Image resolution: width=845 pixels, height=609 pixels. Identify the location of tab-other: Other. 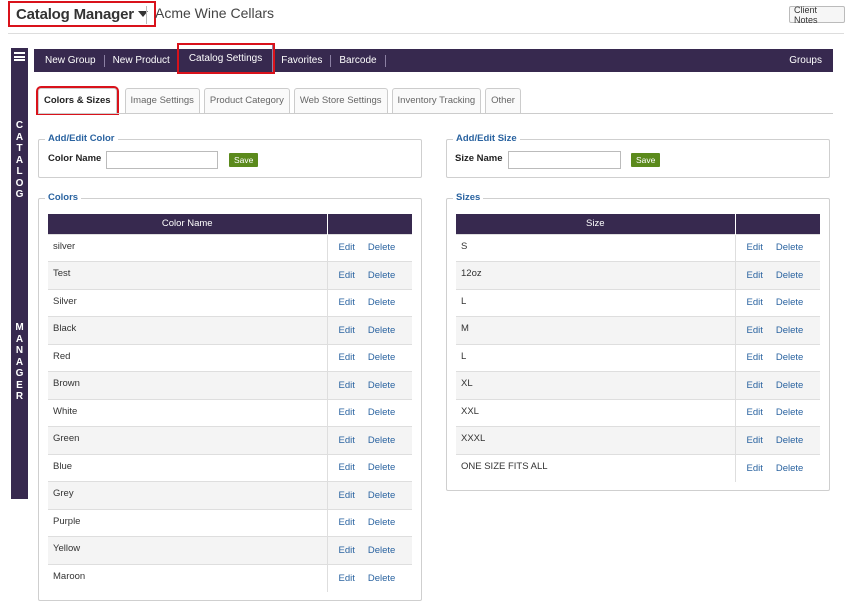
(503, 100).